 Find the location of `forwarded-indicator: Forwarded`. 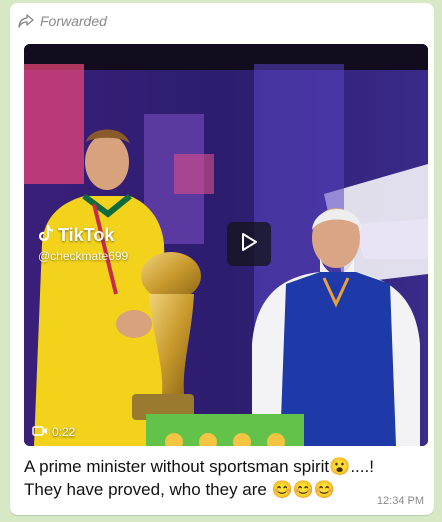

forwarded-indicator: Forwarded is located at coordinates (62, 21).